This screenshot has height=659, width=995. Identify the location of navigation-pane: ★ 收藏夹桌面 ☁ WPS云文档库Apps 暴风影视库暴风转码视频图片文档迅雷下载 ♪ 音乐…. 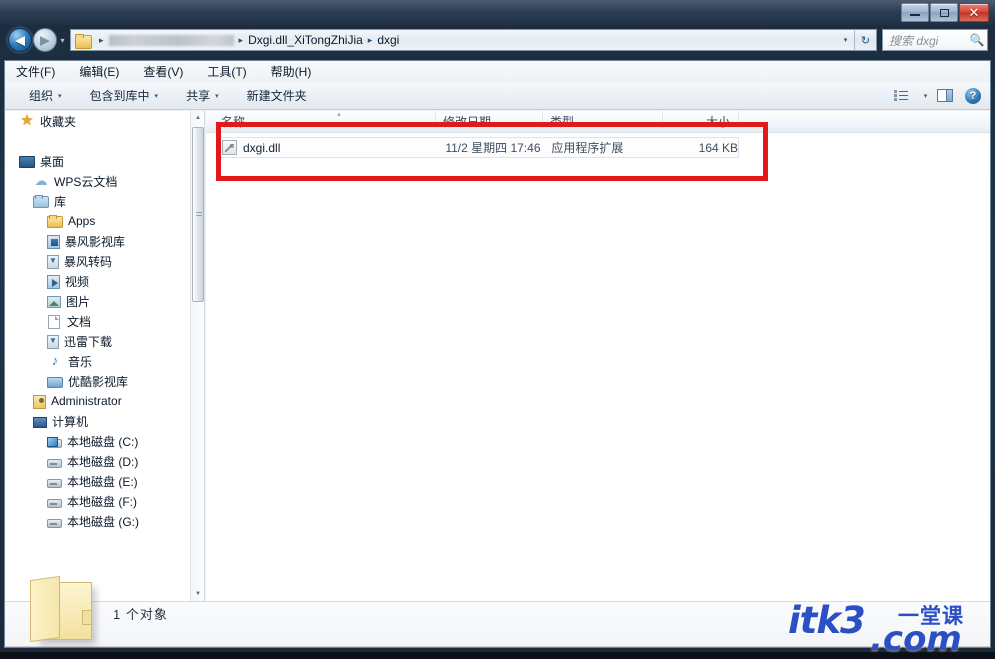
(105, 356).